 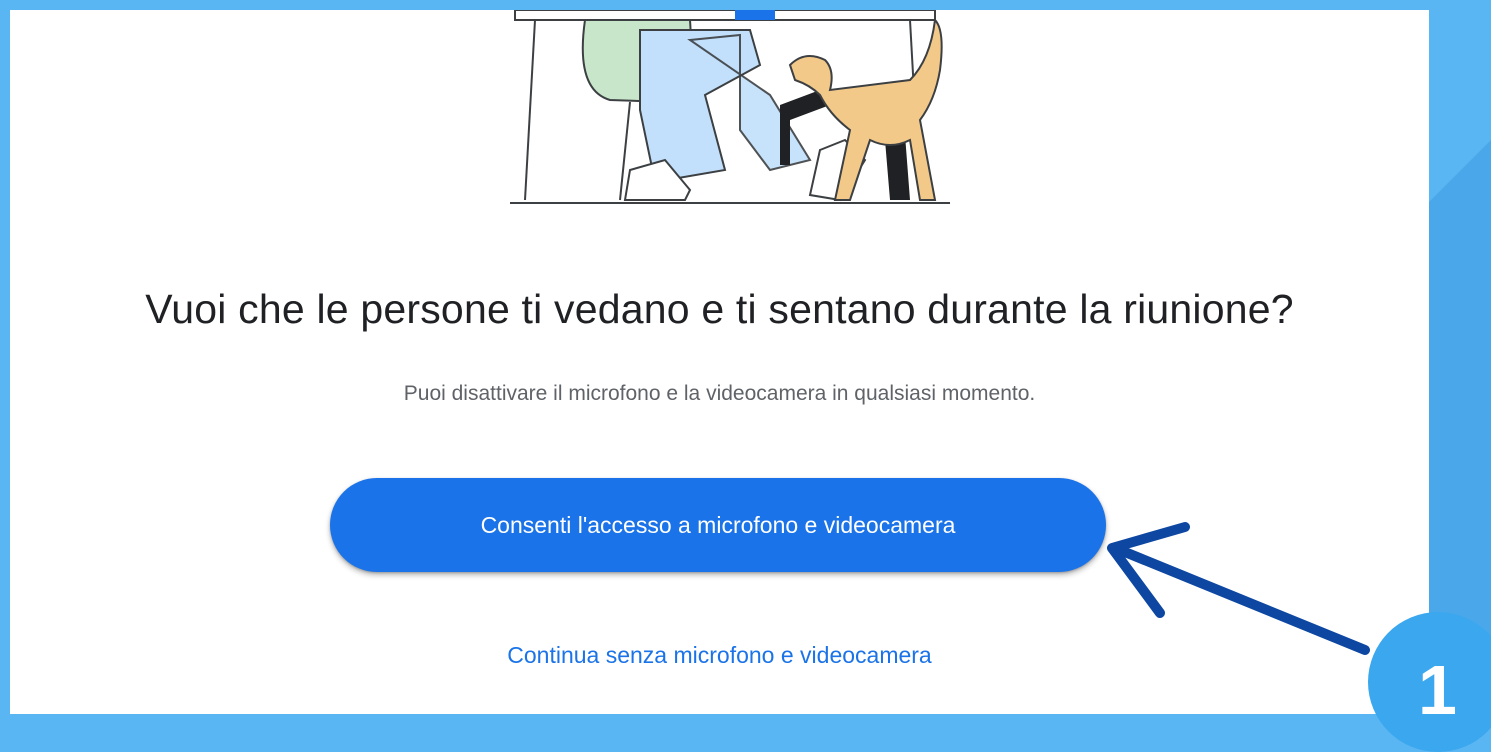 I want to click on arrow-icon, so click(x=1238, y=588).